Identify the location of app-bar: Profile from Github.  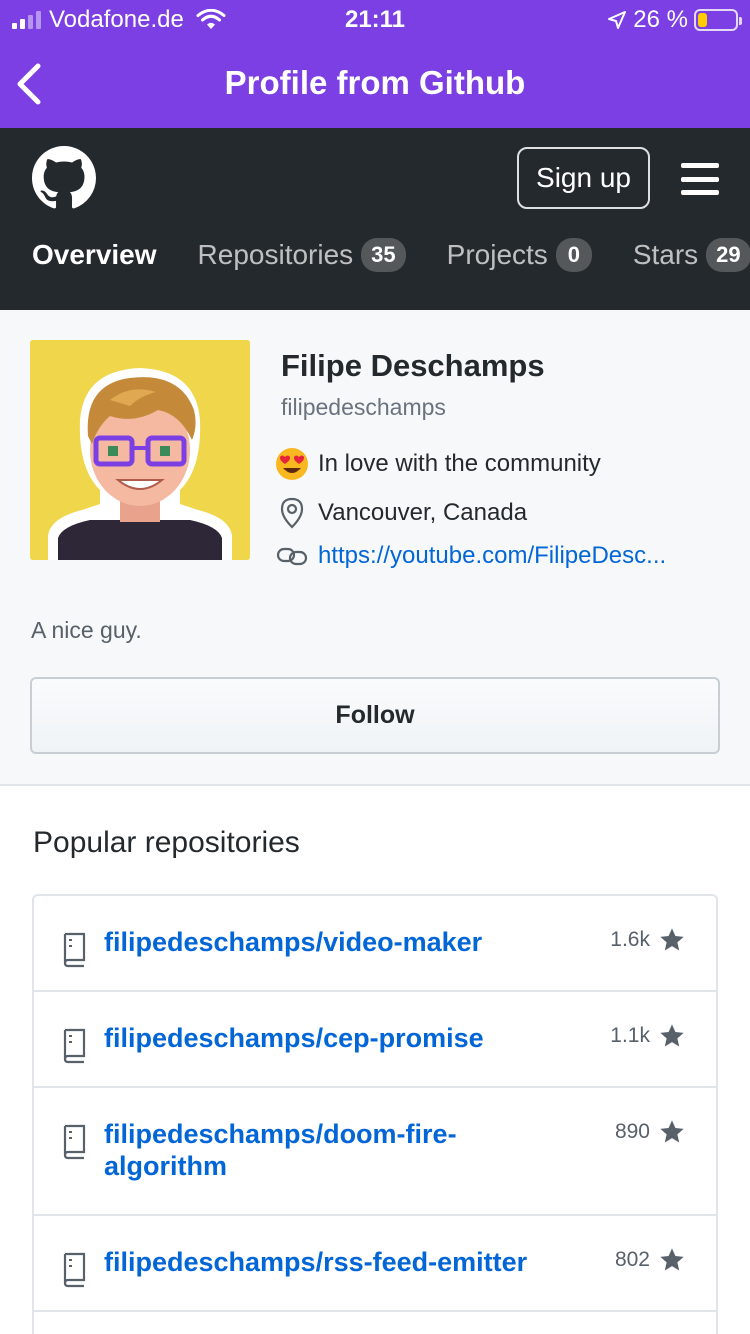
(375, 84).